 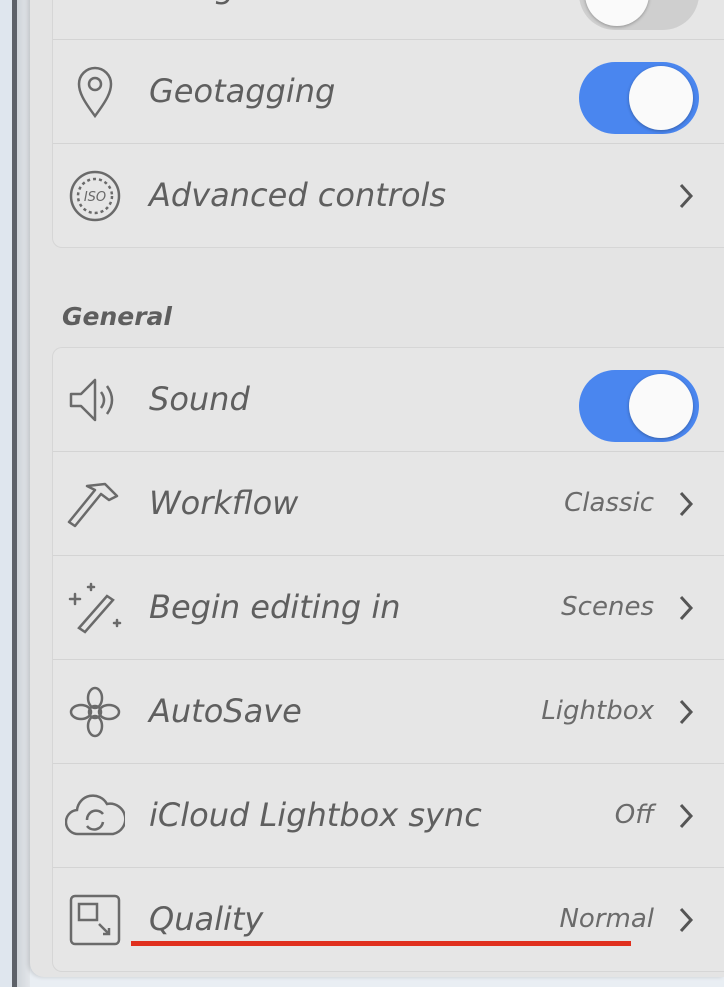 I want to click on setting-label: Horigon Level, so click(x=259, y=19).